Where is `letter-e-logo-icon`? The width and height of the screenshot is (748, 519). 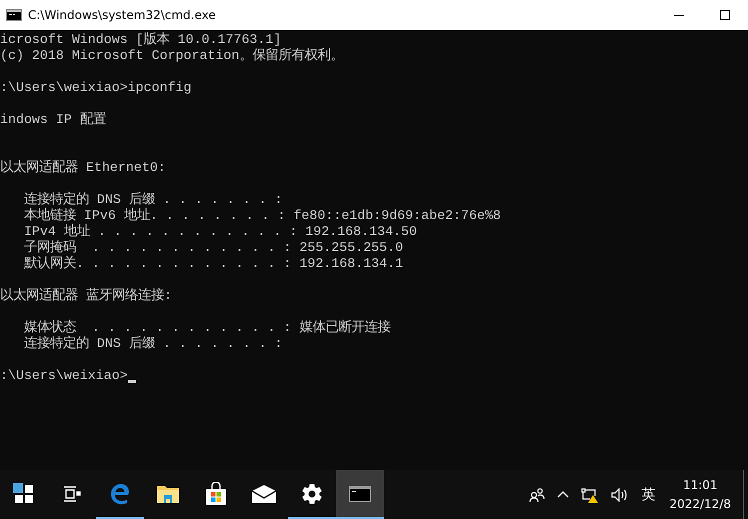 letter-e-logo-icon is located at coordinates (120, 493).